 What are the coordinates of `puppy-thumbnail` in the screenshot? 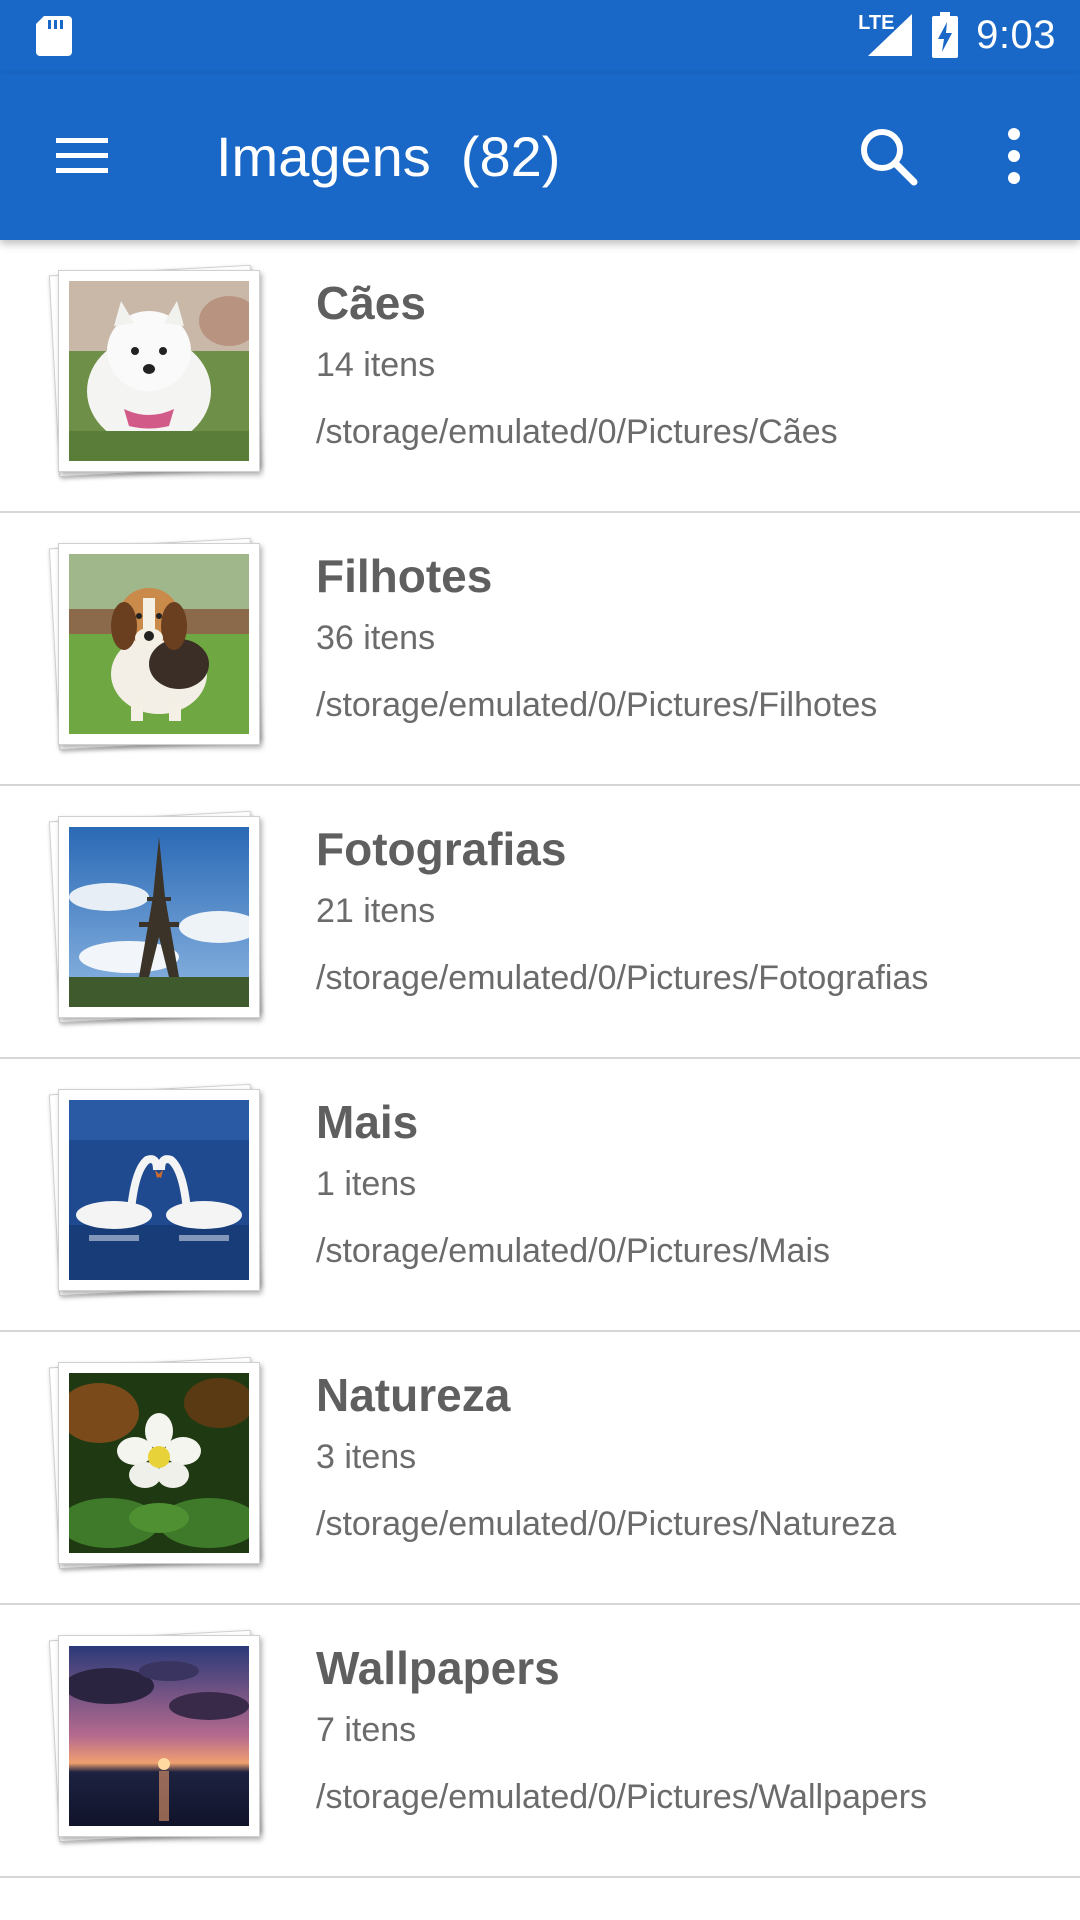 It's located at (159, 371).